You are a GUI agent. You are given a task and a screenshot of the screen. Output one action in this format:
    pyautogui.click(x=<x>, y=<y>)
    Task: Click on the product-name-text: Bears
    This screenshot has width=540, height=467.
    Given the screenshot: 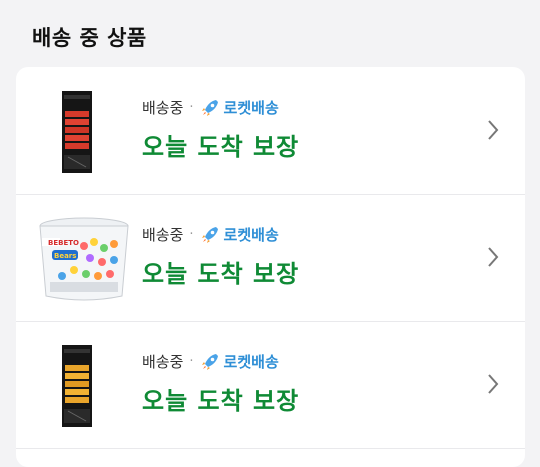 What is the action you would take?
    pyautogui.click(x=65, y=256)
    